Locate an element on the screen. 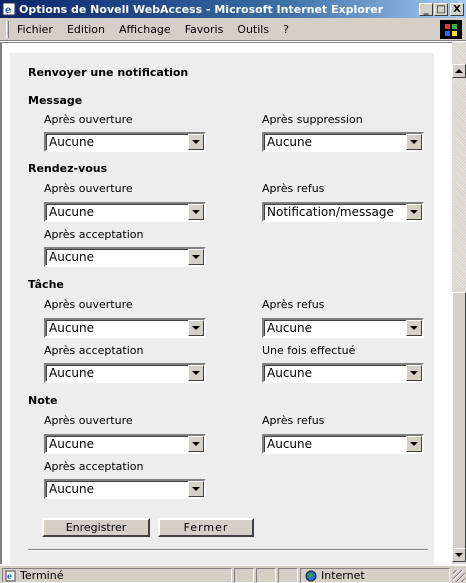  scroll-up-button is located at coordinates (459, 71).